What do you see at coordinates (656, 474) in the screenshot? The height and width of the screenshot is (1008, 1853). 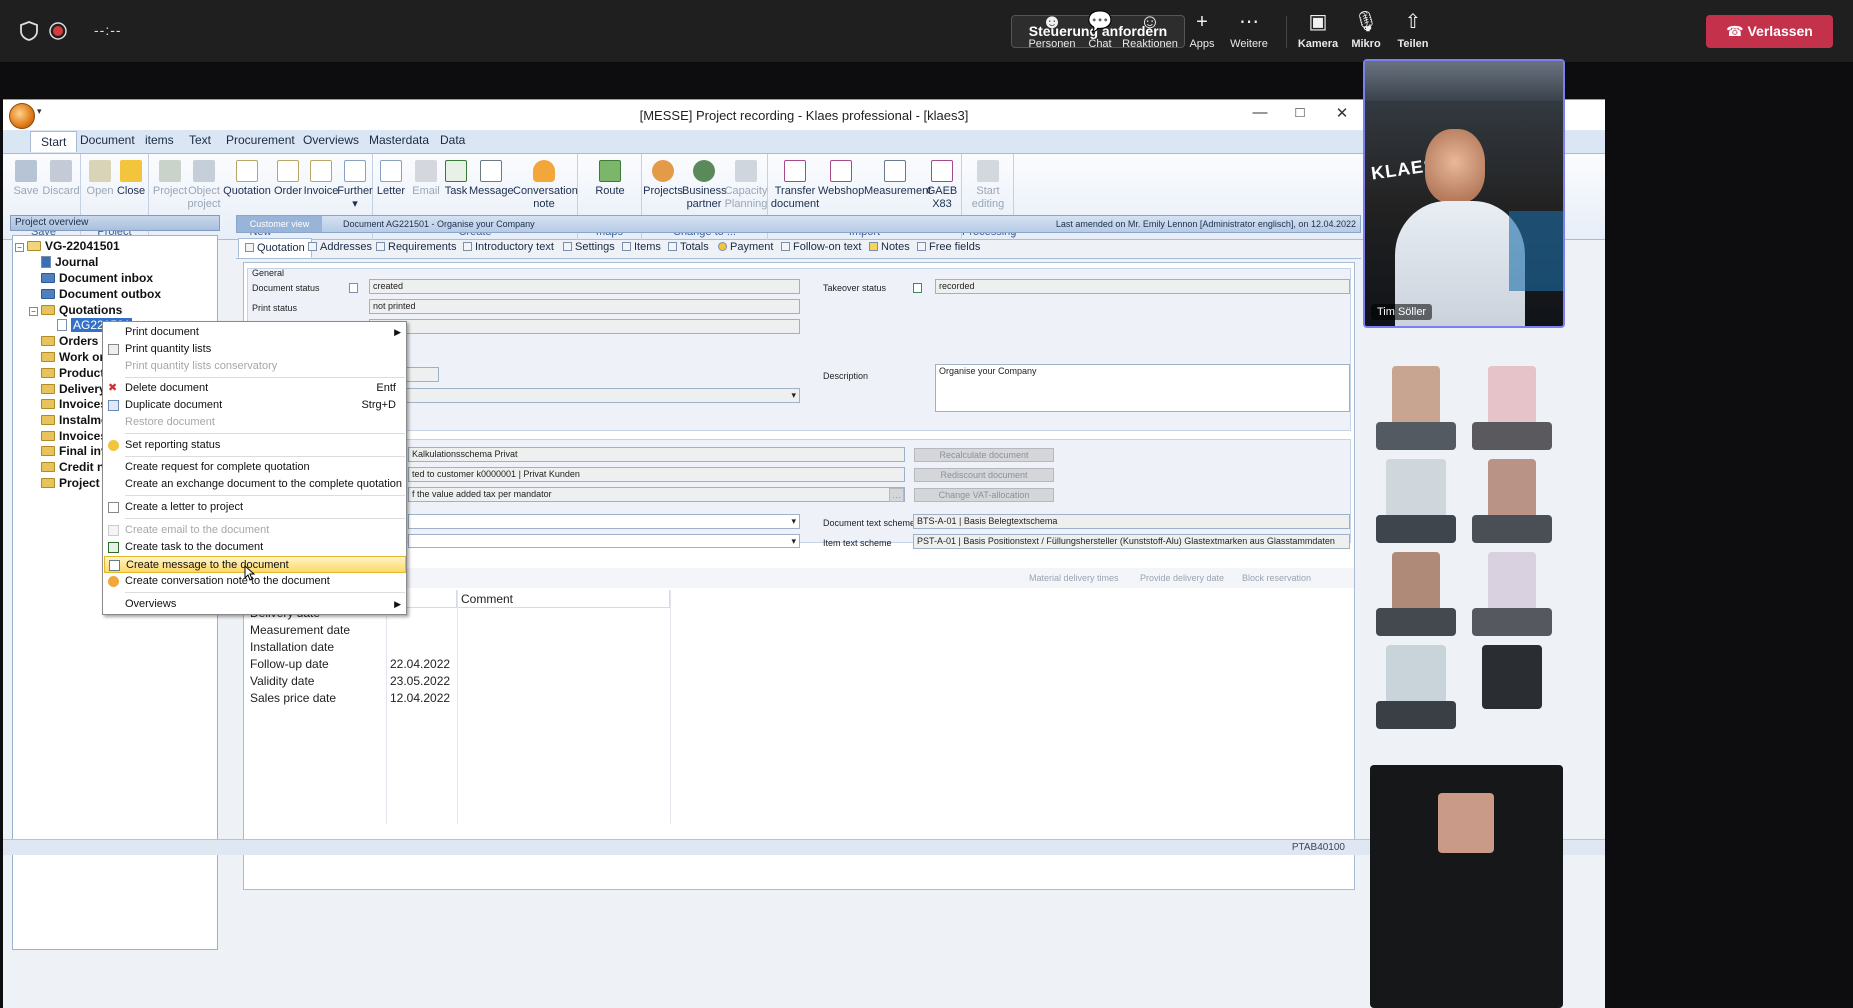 I see `price-list-field: ted to customer k0000001 | Privat Kunden` at bounding box center [656, 474].